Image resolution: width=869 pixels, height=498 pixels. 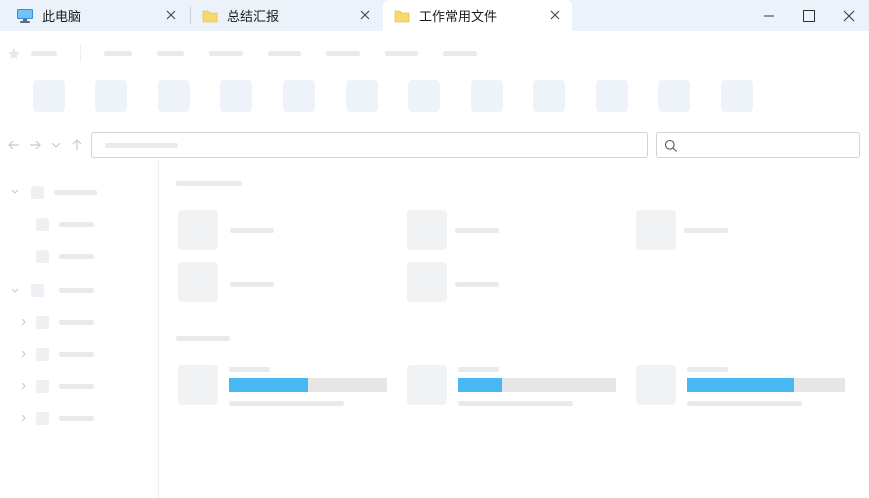 What do you see at coordinates (14, 54) in the screenshot?
I see `star-icon` at bounding box center [14, 54].